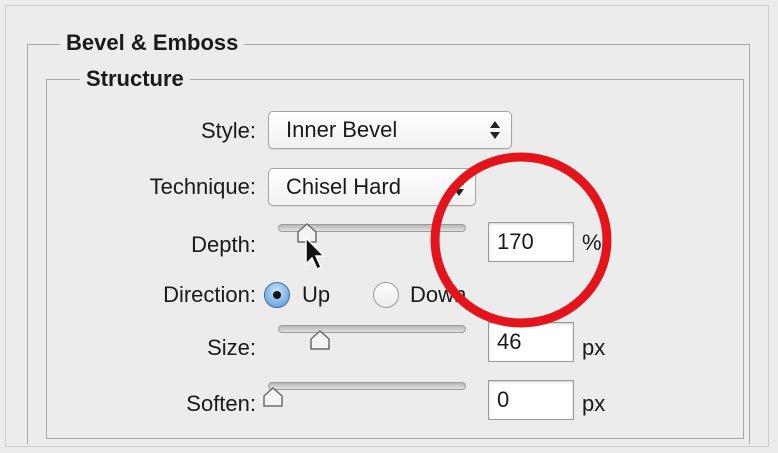 This screenshot has width=778, height=453. What do you see at coordinates (316, 295) in the screenshot?
I see `direction-up-label: Up` at bounding box center [316, 295].